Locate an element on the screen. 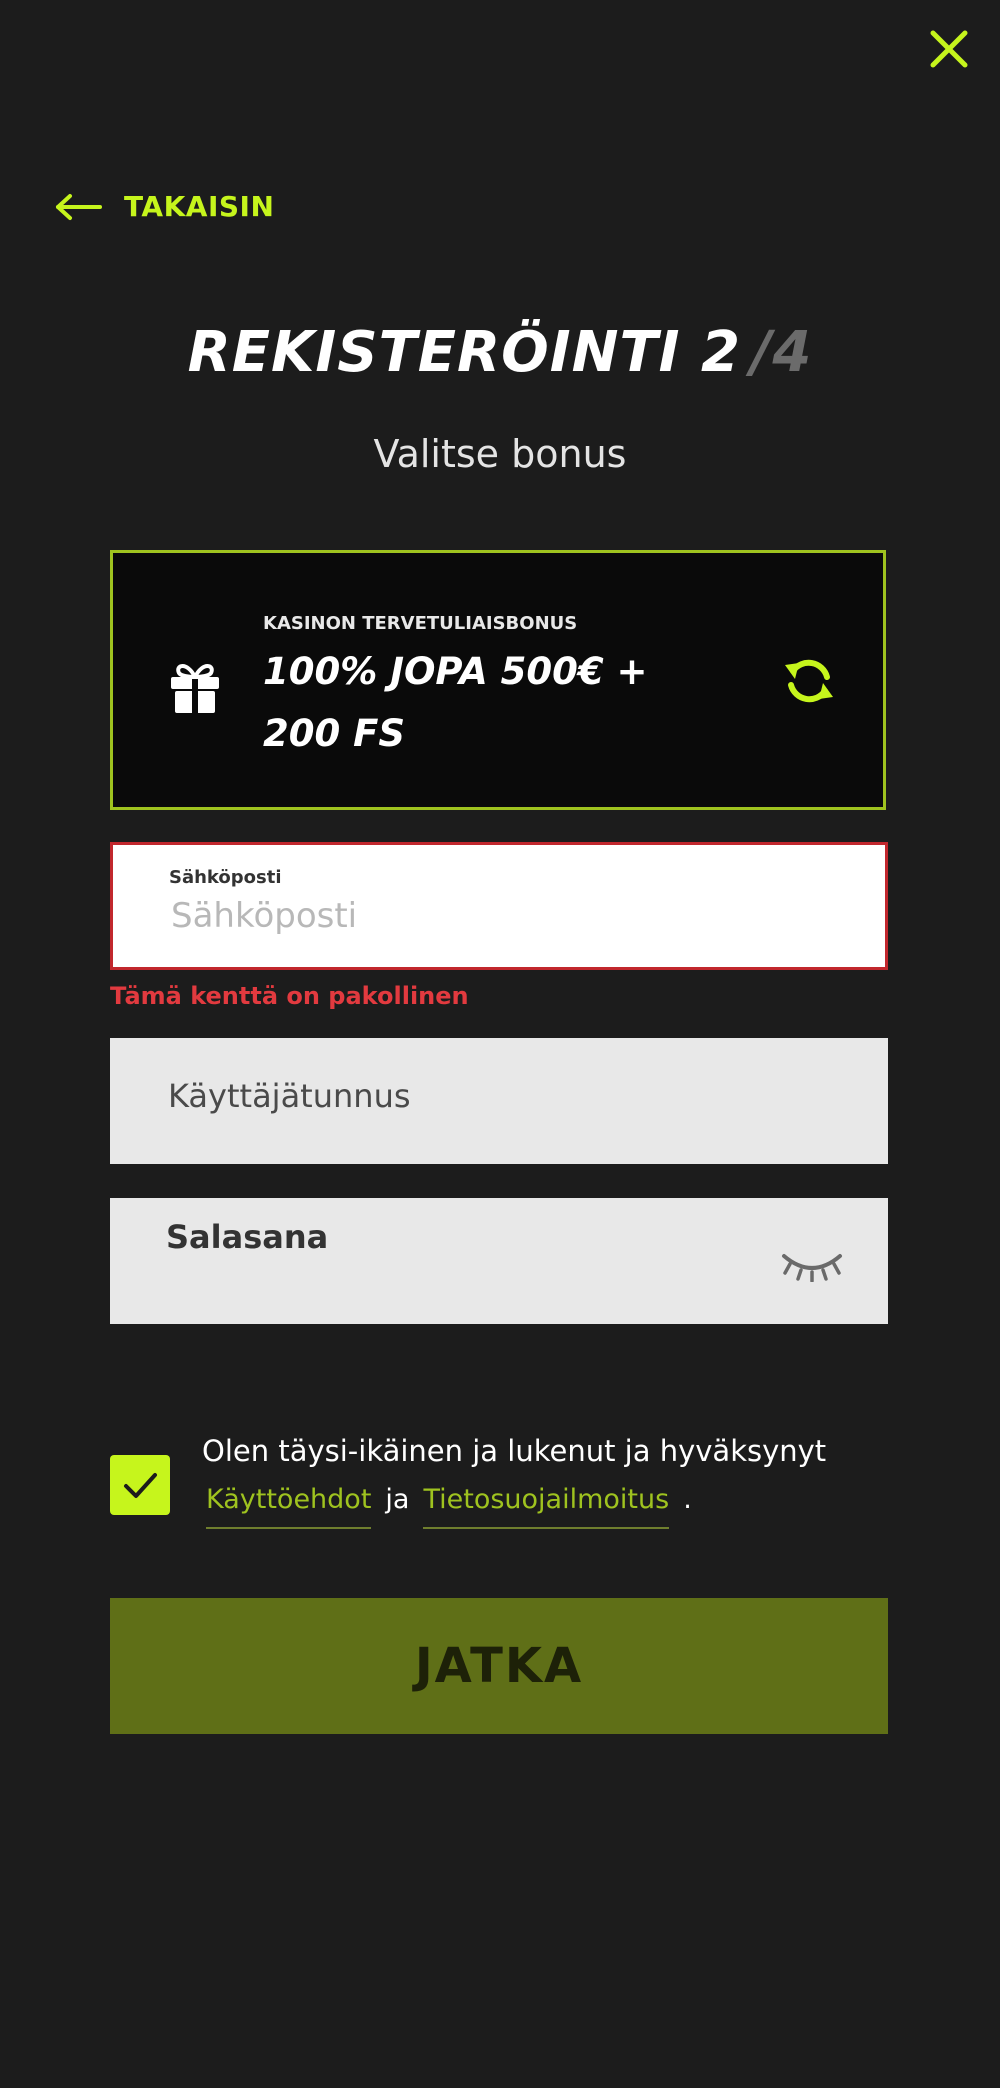 The height and width of the screenshot is (2088, 1000). checkmark-icon is located at coordinates (140, 1485).